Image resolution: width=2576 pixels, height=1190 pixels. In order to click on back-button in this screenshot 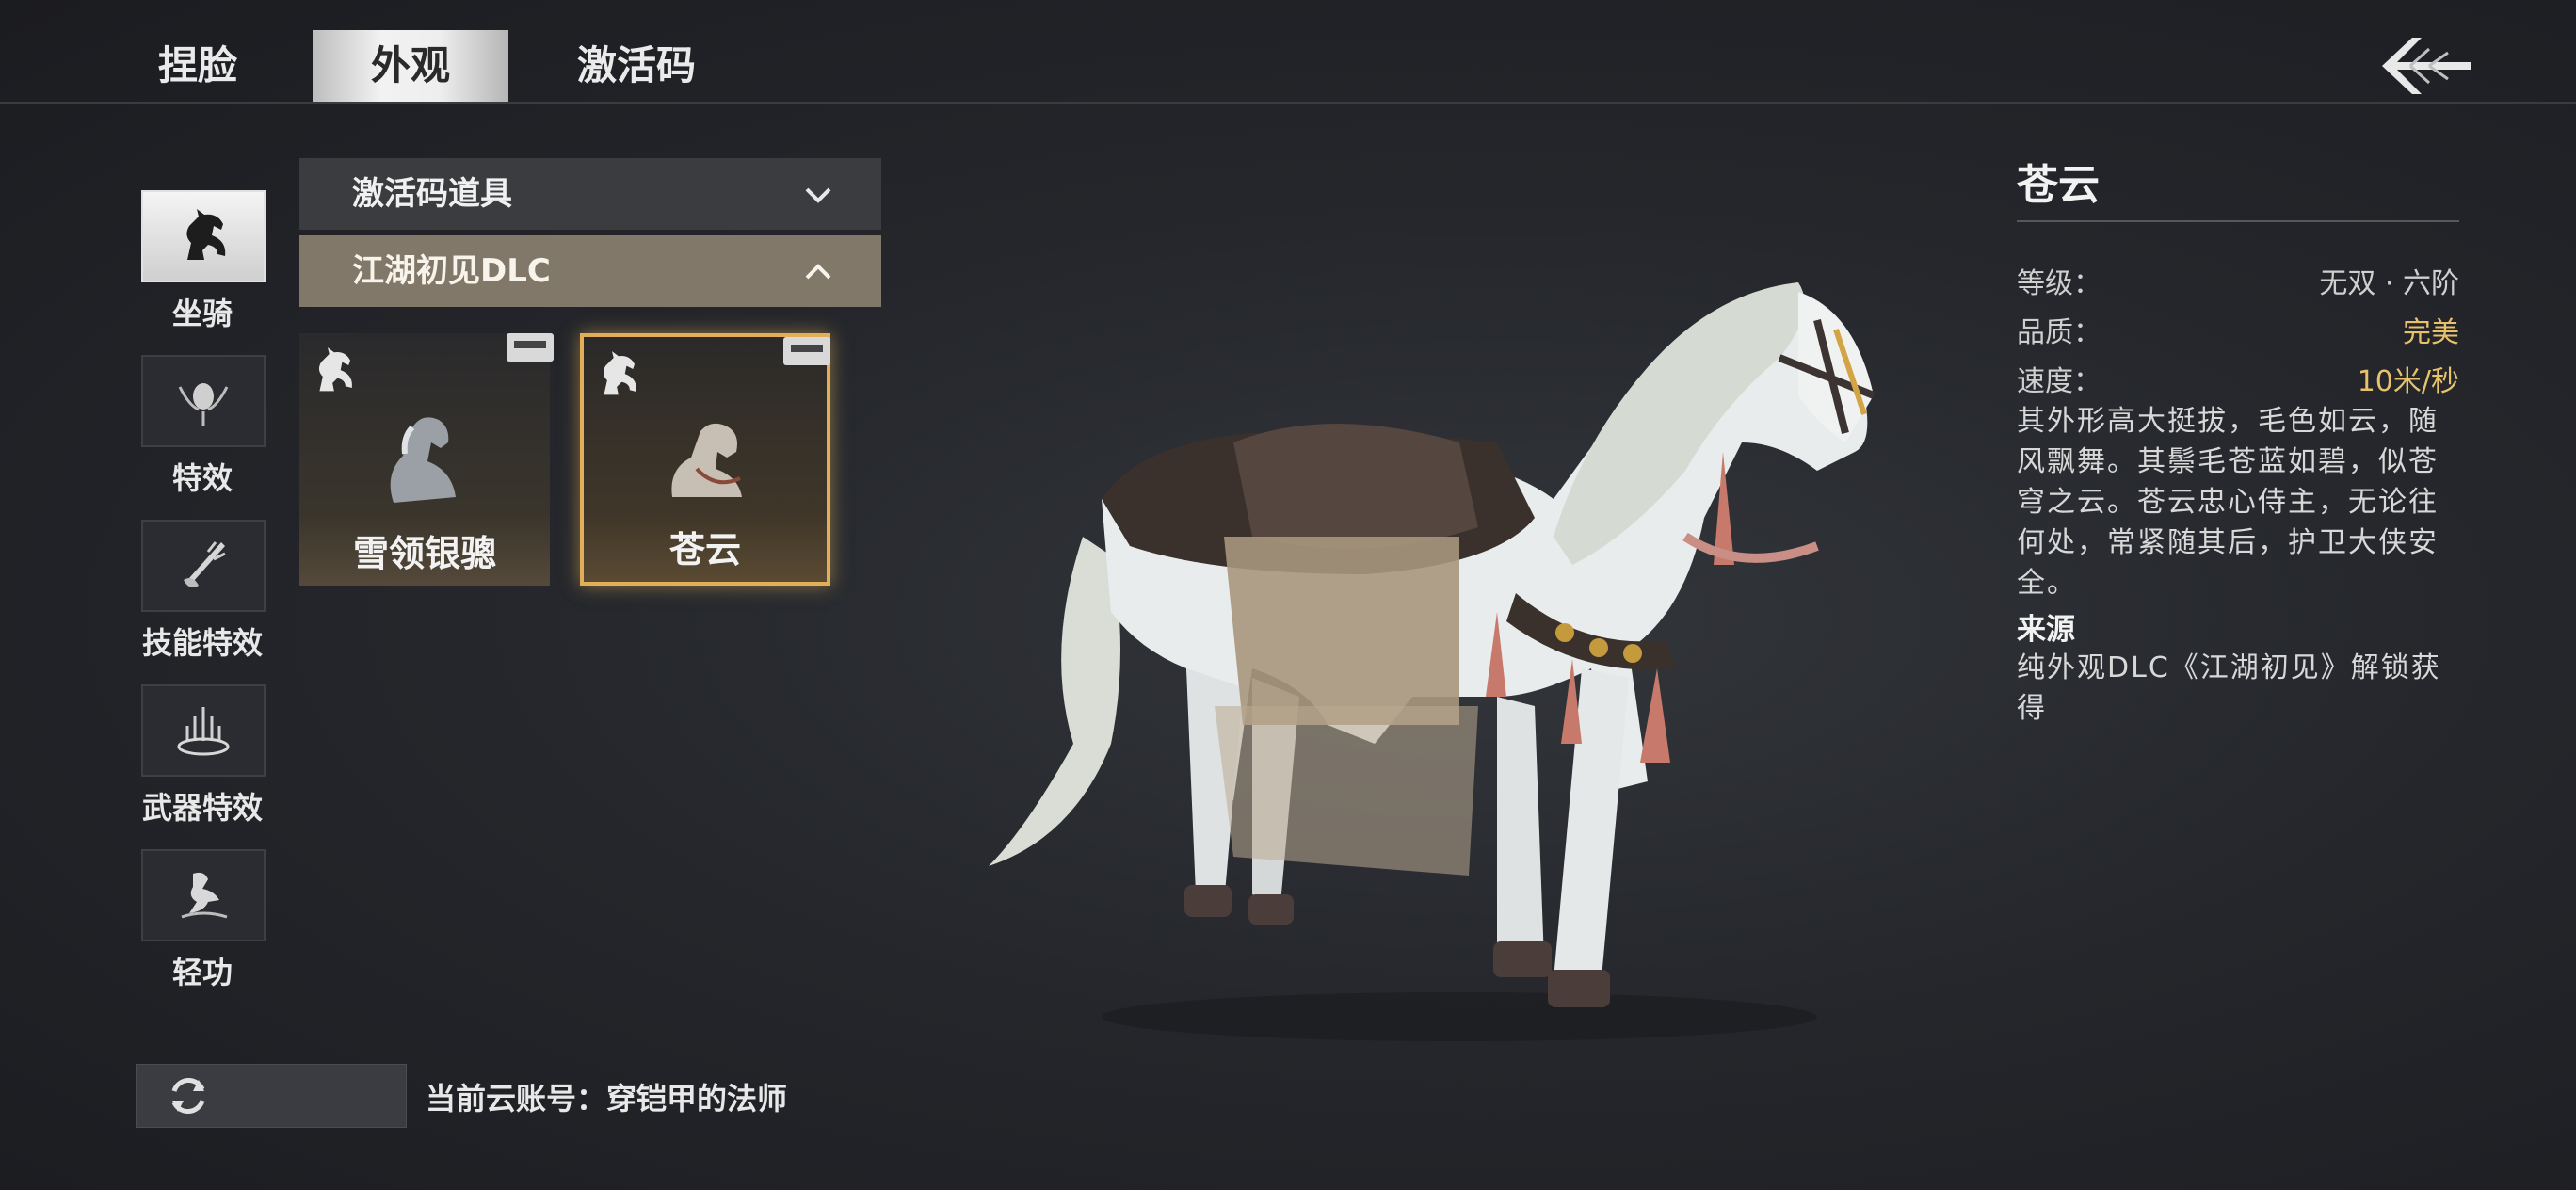, I will do `click(2424, 66)`.